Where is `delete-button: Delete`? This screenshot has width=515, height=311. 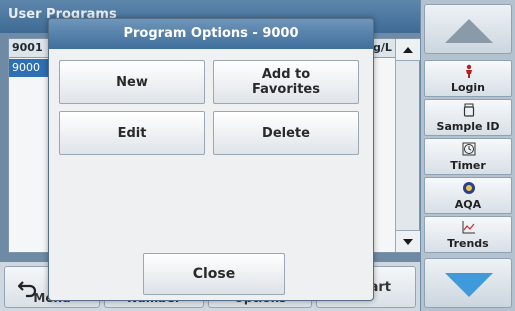 delete-button: Delete is located at coordinates (286, 133).